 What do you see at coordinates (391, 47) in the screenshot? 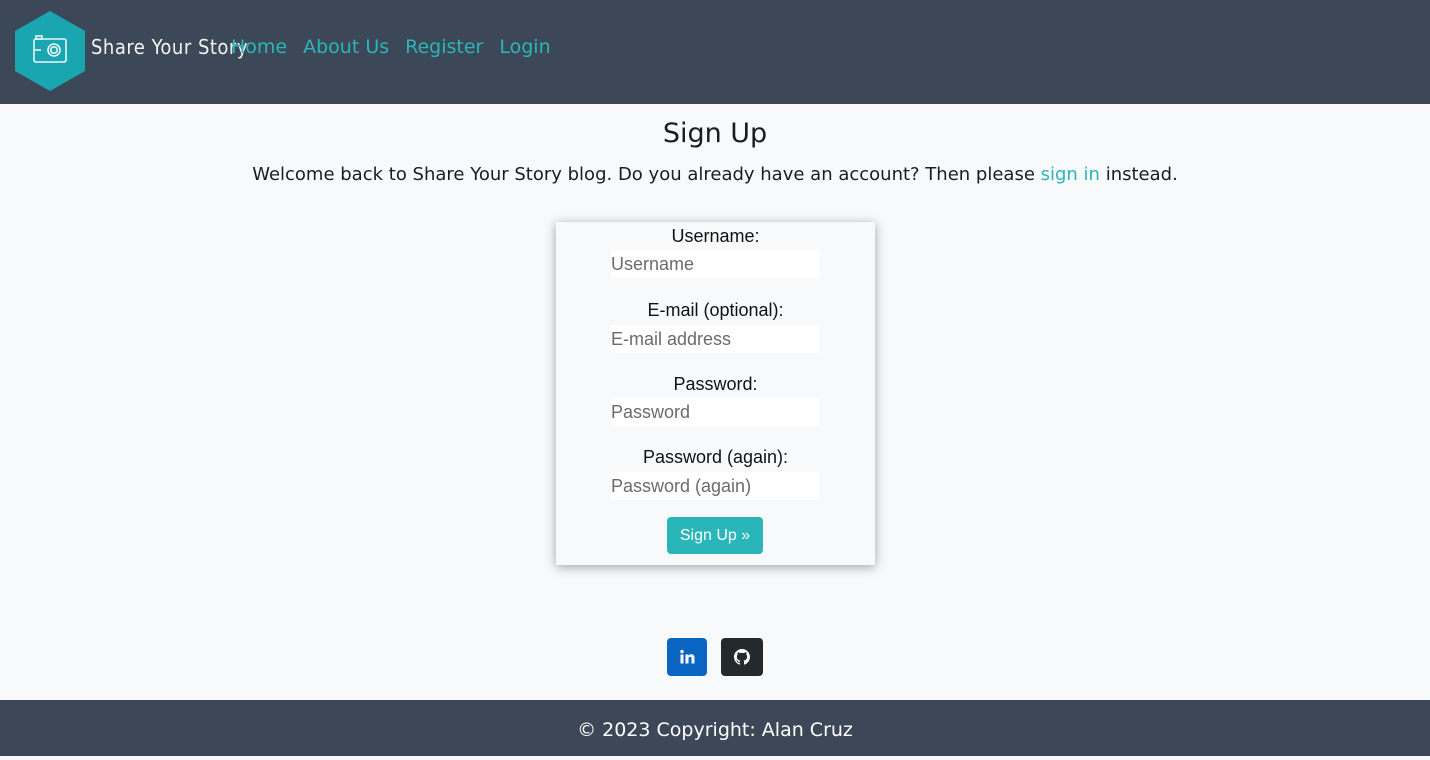
I see `main-nav: Home About Us Register Login` at bounding box center [391, 47].